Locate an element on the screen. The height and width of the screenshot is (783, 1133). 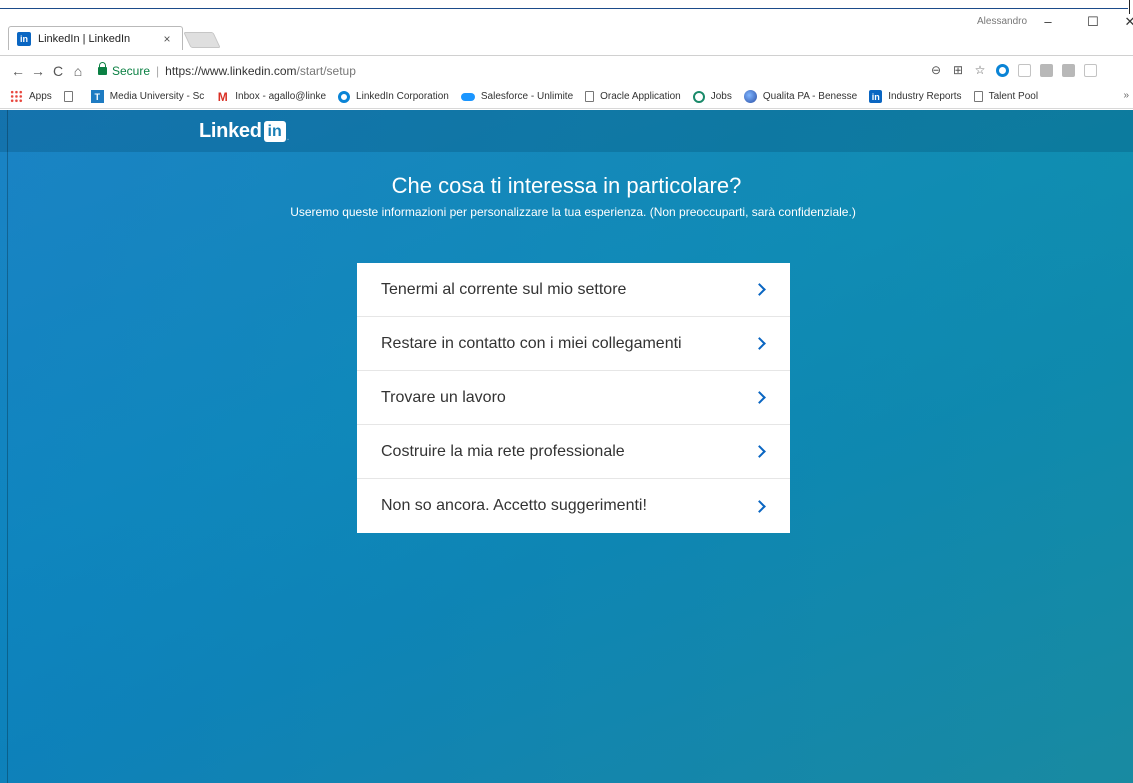
logo-text: Linked is located at coordinates (230, 131).